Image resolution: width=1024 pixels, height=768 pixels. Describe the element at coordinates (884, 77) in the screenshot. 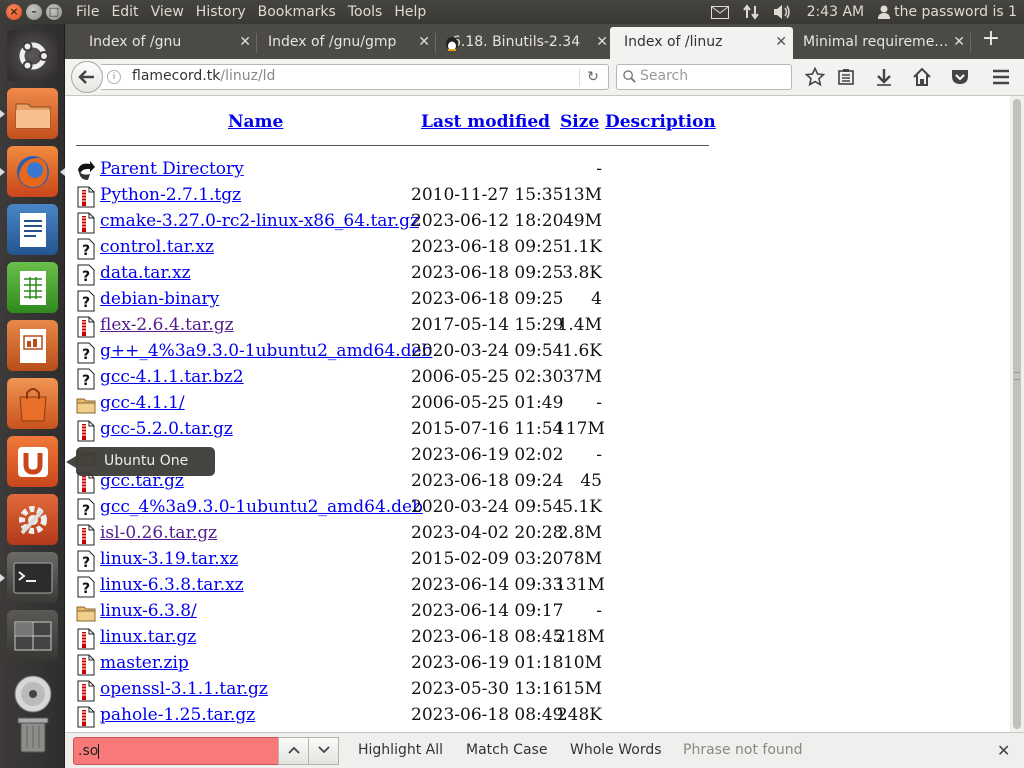

I see `downloads-icon` at that location.